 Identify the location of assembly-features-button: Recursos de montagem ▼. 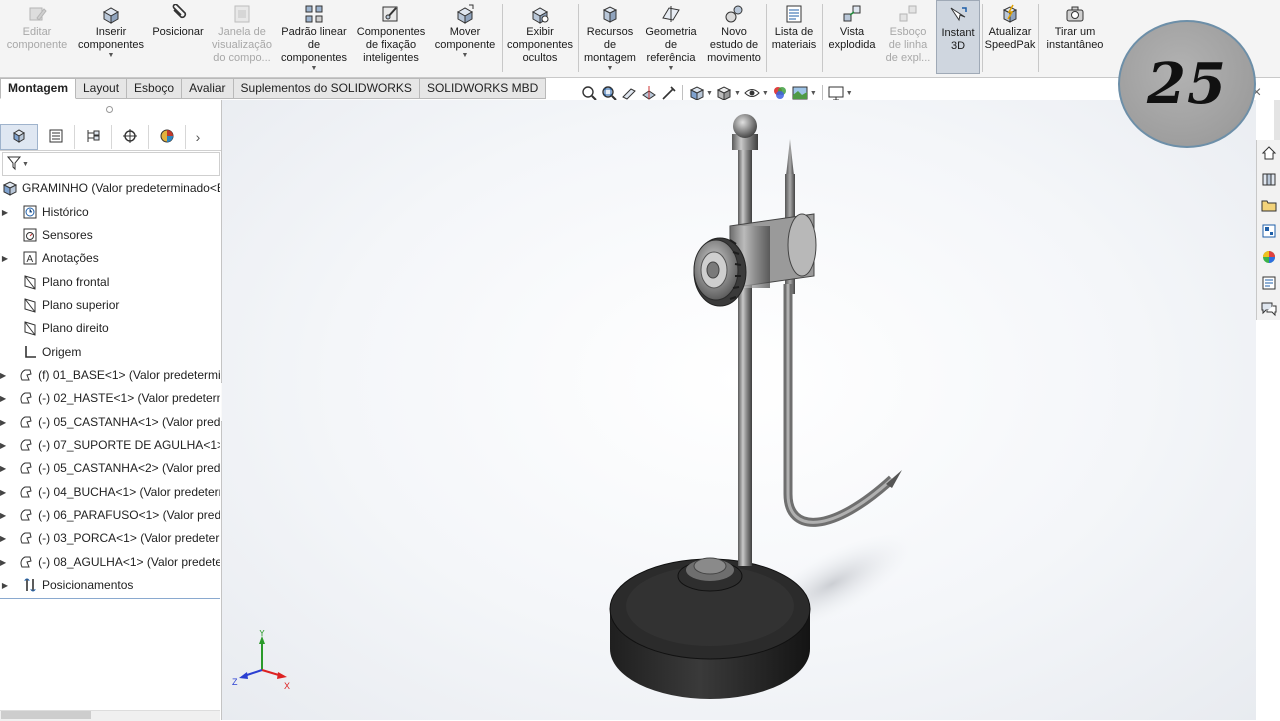
(610, 37).